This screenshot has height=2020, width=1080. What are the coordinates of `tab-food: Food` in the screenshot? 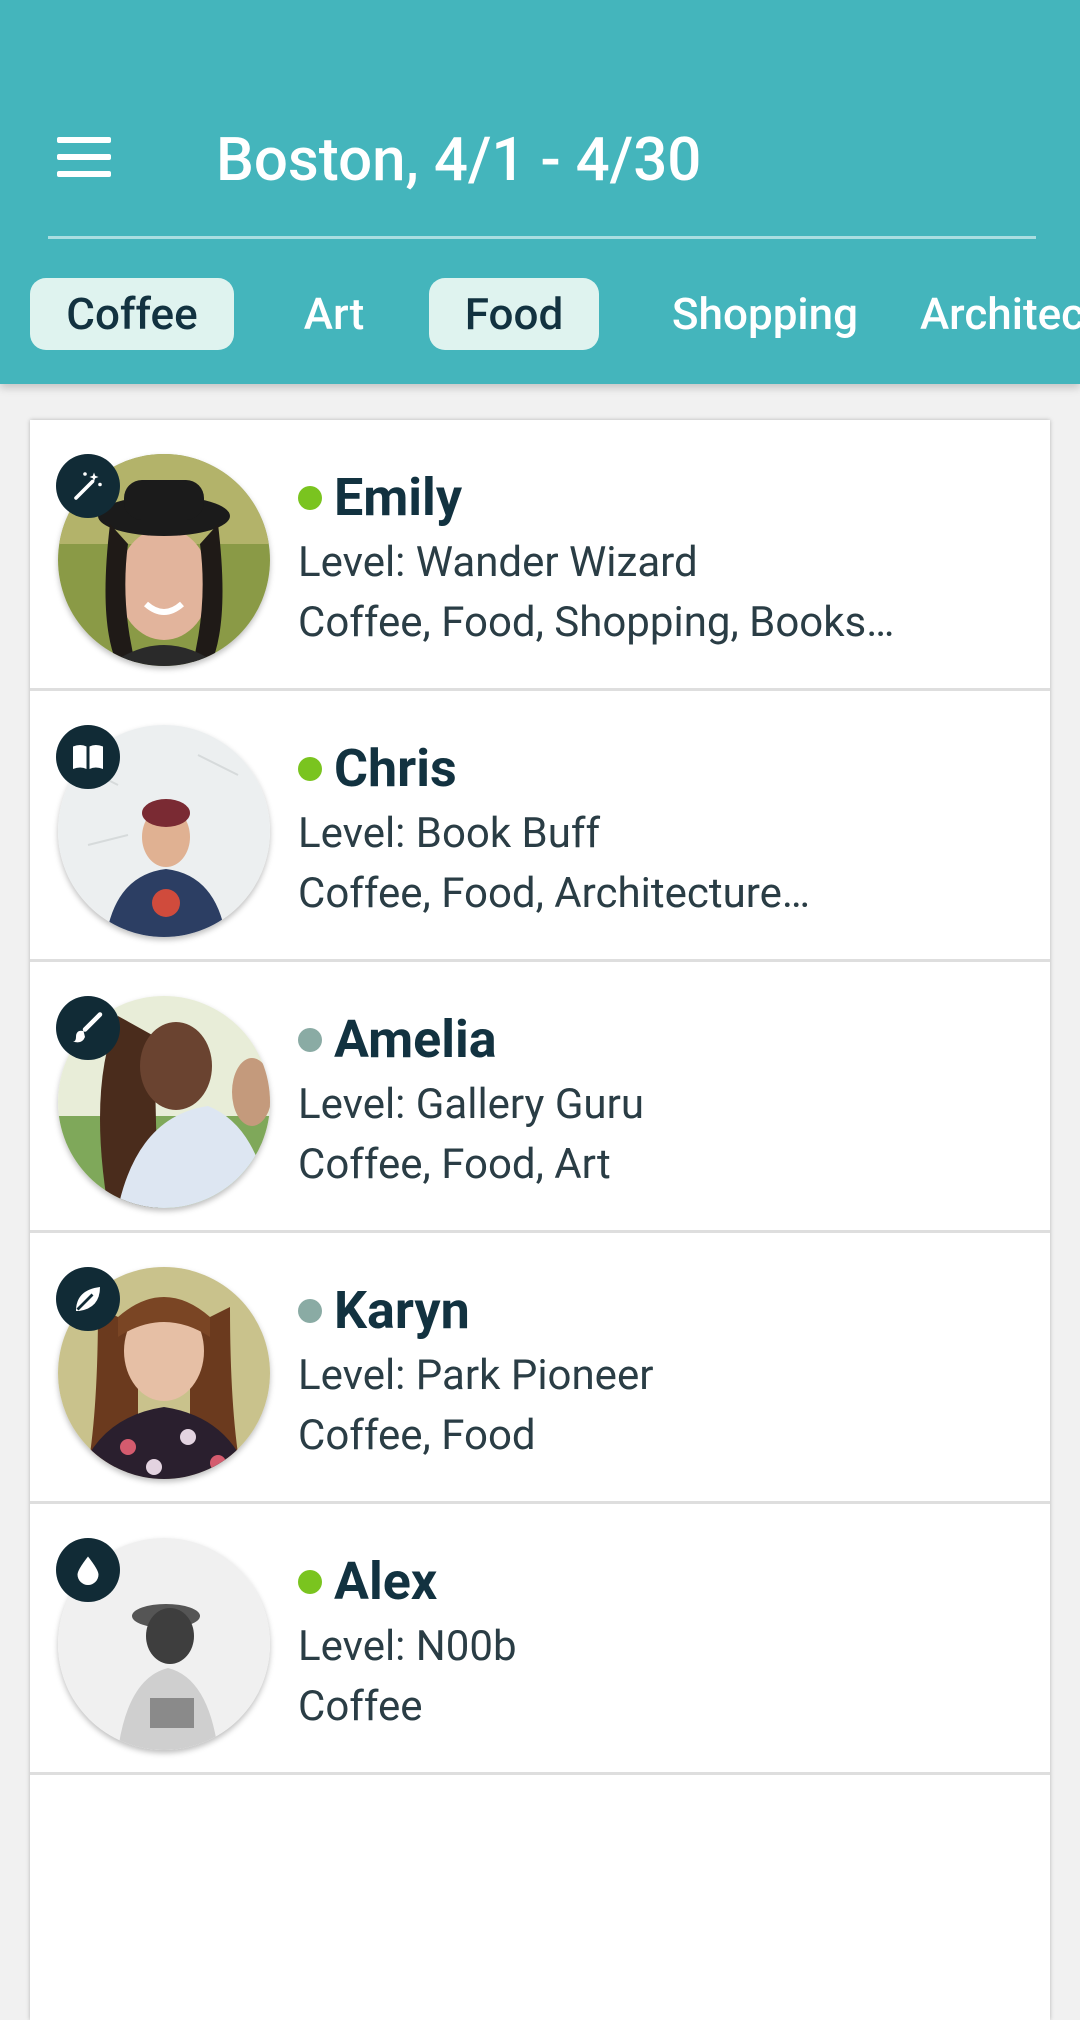 It's located at (514, 314).